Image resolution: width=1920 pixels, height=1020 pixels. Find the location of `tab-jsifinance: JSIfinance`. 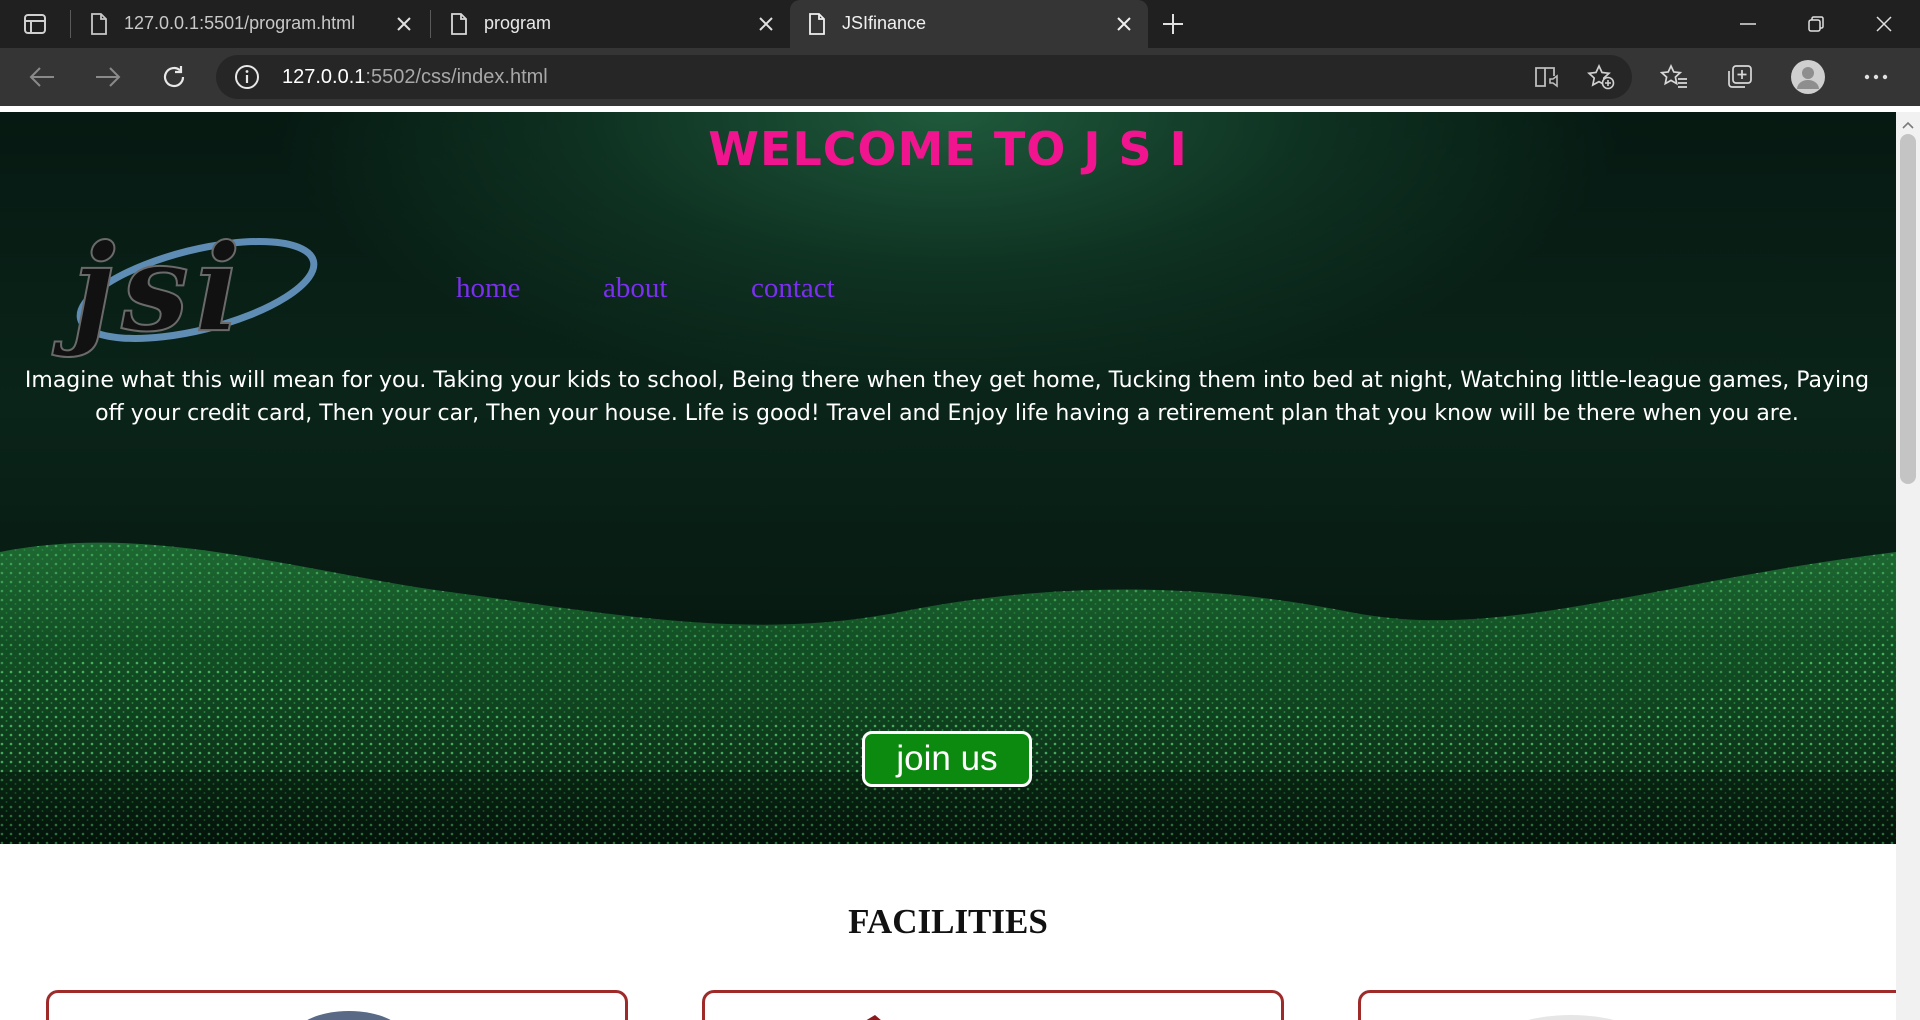

tab-jsifinance: JSIfinance is located at coordinates (969, 24).